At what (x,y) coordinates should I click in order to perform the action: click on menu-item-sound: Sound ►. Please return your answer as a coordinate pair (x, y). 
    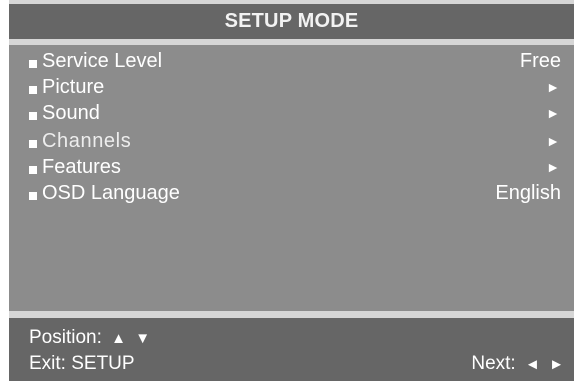
    Looking at the image, I should click on (291, 113).